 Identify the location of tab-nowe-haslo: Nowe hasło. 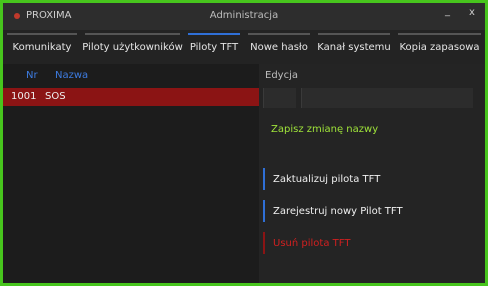
(279, 47).